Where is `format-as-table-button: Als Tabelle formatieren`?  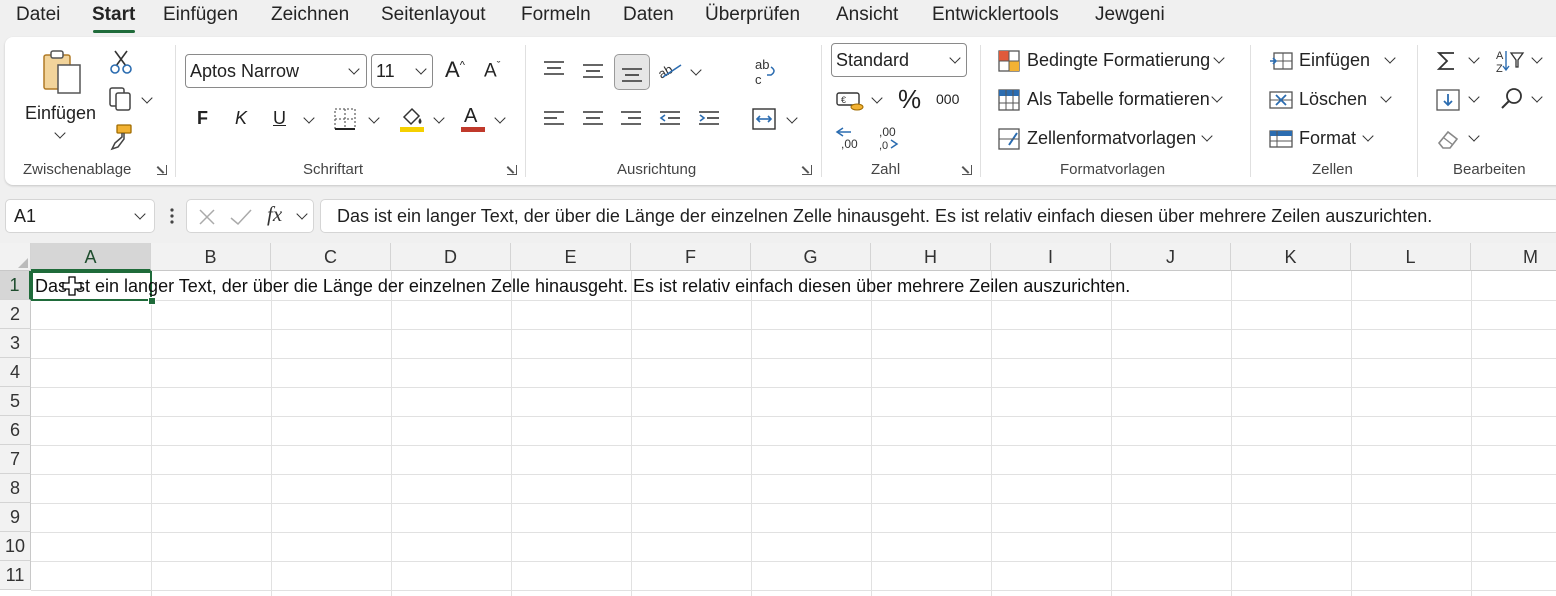 format-as-table-button: Als Tabelle formatieren is located at coordinates (1118, 99).